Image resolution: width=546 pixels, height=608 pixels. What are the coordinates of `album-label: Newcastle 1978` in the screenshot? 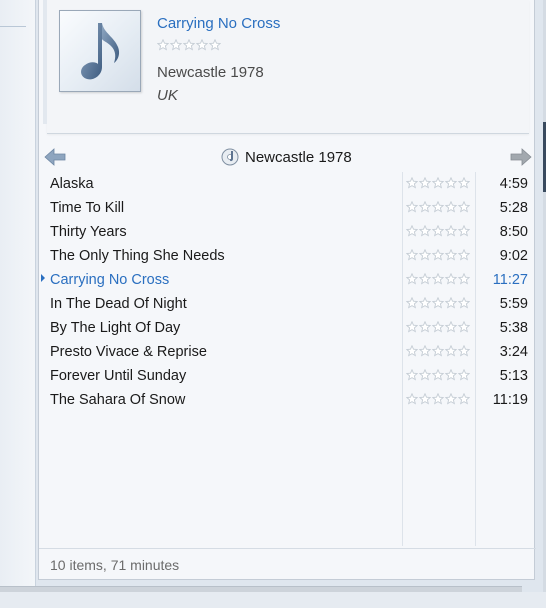 It's located at (298, 157).